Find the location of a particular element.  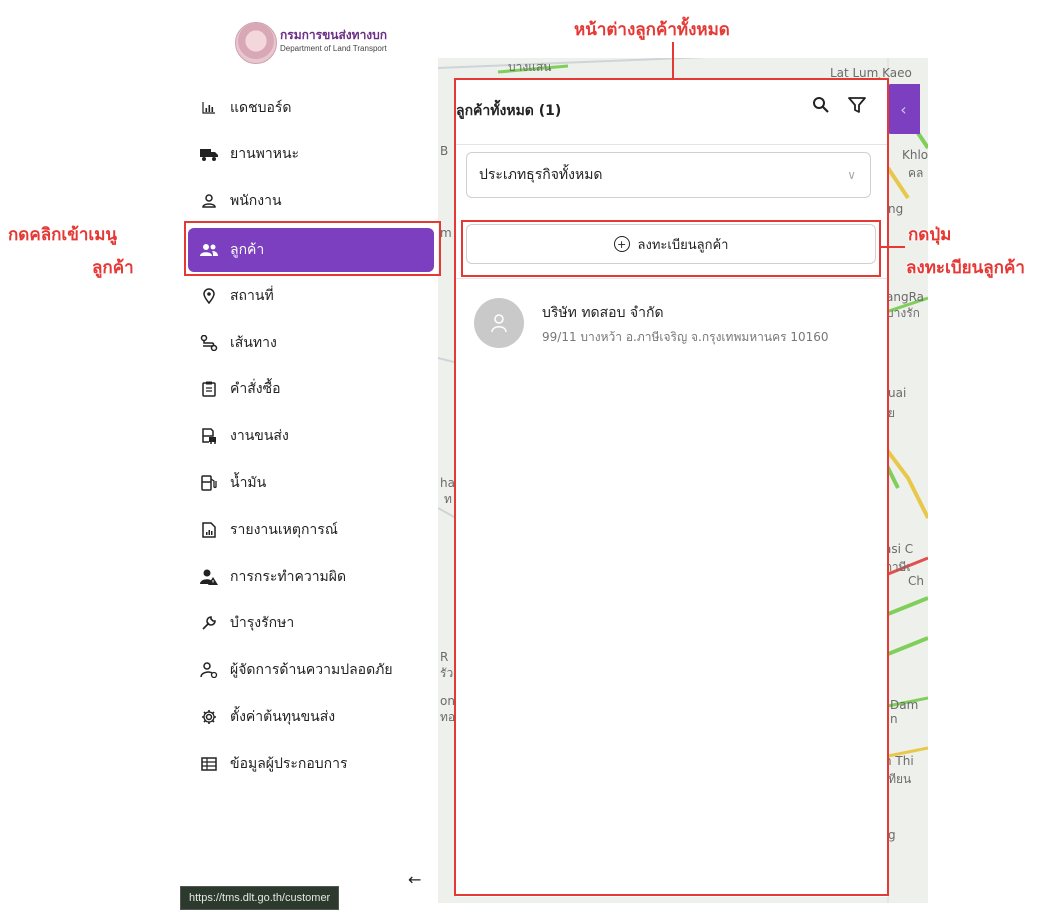

map-label: ng is located at coordinates (896, 209).